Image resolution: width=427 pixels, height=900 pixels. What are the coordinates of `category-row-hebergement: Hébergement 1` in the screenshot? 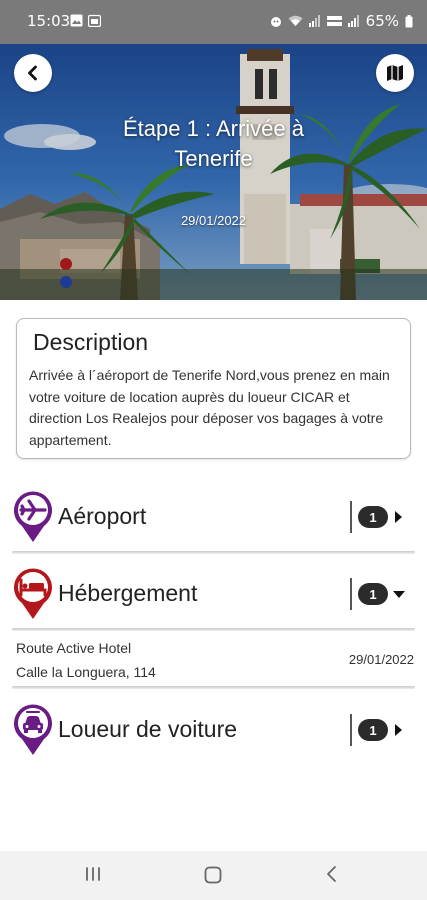 It's located at (213, 595).